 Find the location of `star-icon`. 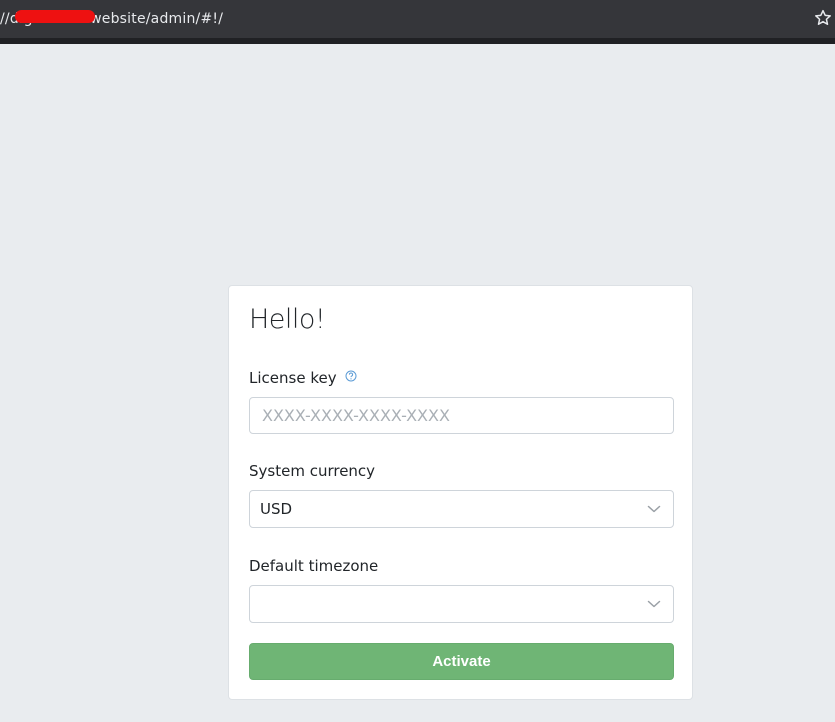

star-icon is located at coordinates (823, 18).